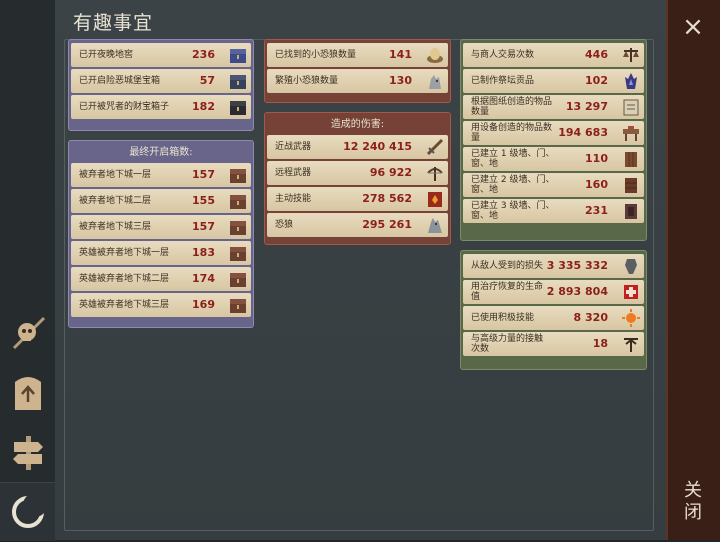 This screenshot has height=542, width=720. I want to click on stat-label: 繁殖小恐狼数量, so click(307, 81).